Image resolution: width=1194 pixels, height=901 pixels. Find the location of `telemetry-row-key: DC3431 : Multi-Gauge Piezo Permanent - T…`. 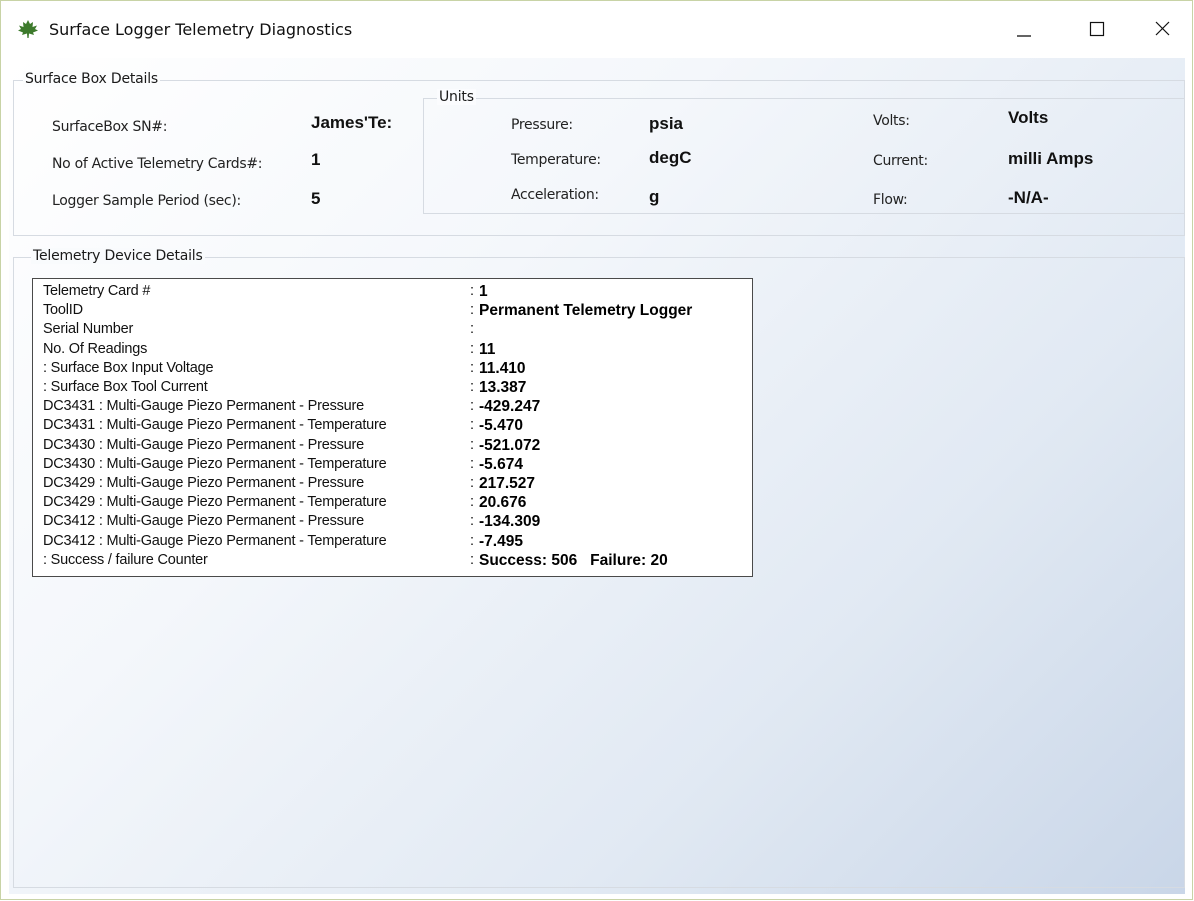

telemetry-row-key: DC3431 : Multi-Gauge Piezo Permanent - T… is located at coordinates (215, 425).